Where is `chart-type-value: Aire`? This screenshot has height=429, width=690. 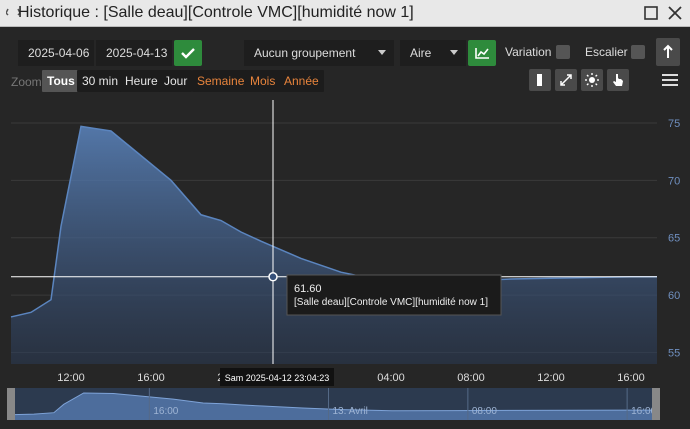
chart-type-value: Aire is located at coordinates (421, 53).